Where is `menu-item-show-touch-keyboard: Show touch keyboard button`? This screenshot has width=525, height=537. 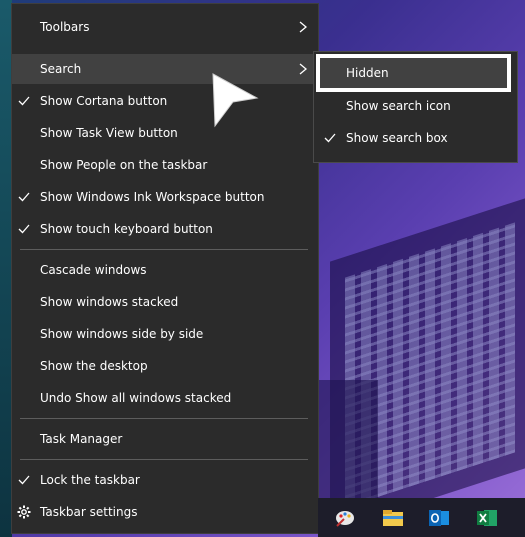 menu-item-show-touch-keyboard: Show touch keyboard button is located at coordinates (165, 229).